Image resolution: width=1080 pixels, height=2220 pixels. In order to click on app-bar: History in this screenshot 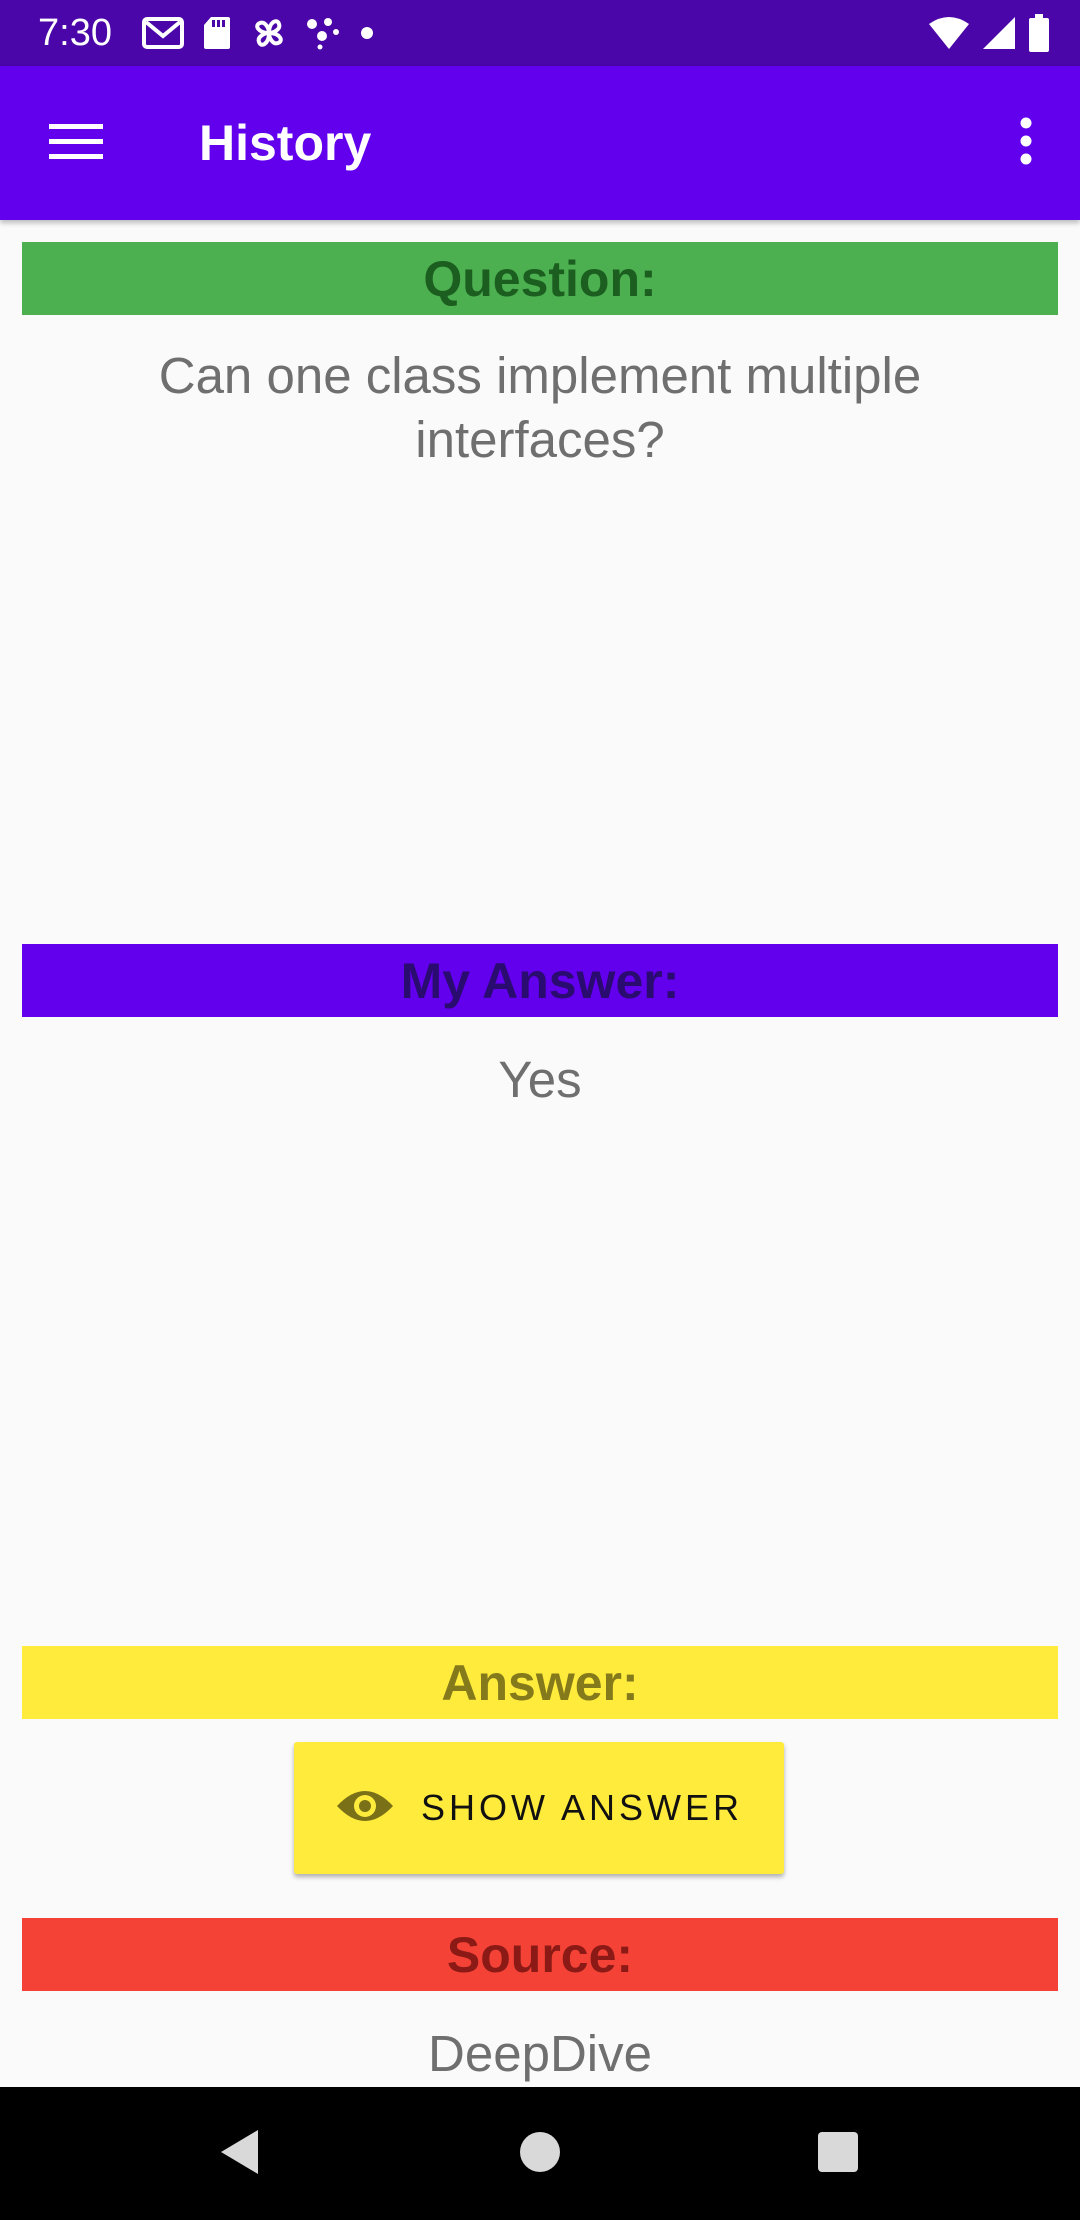, I will do `click(540, 143)`.